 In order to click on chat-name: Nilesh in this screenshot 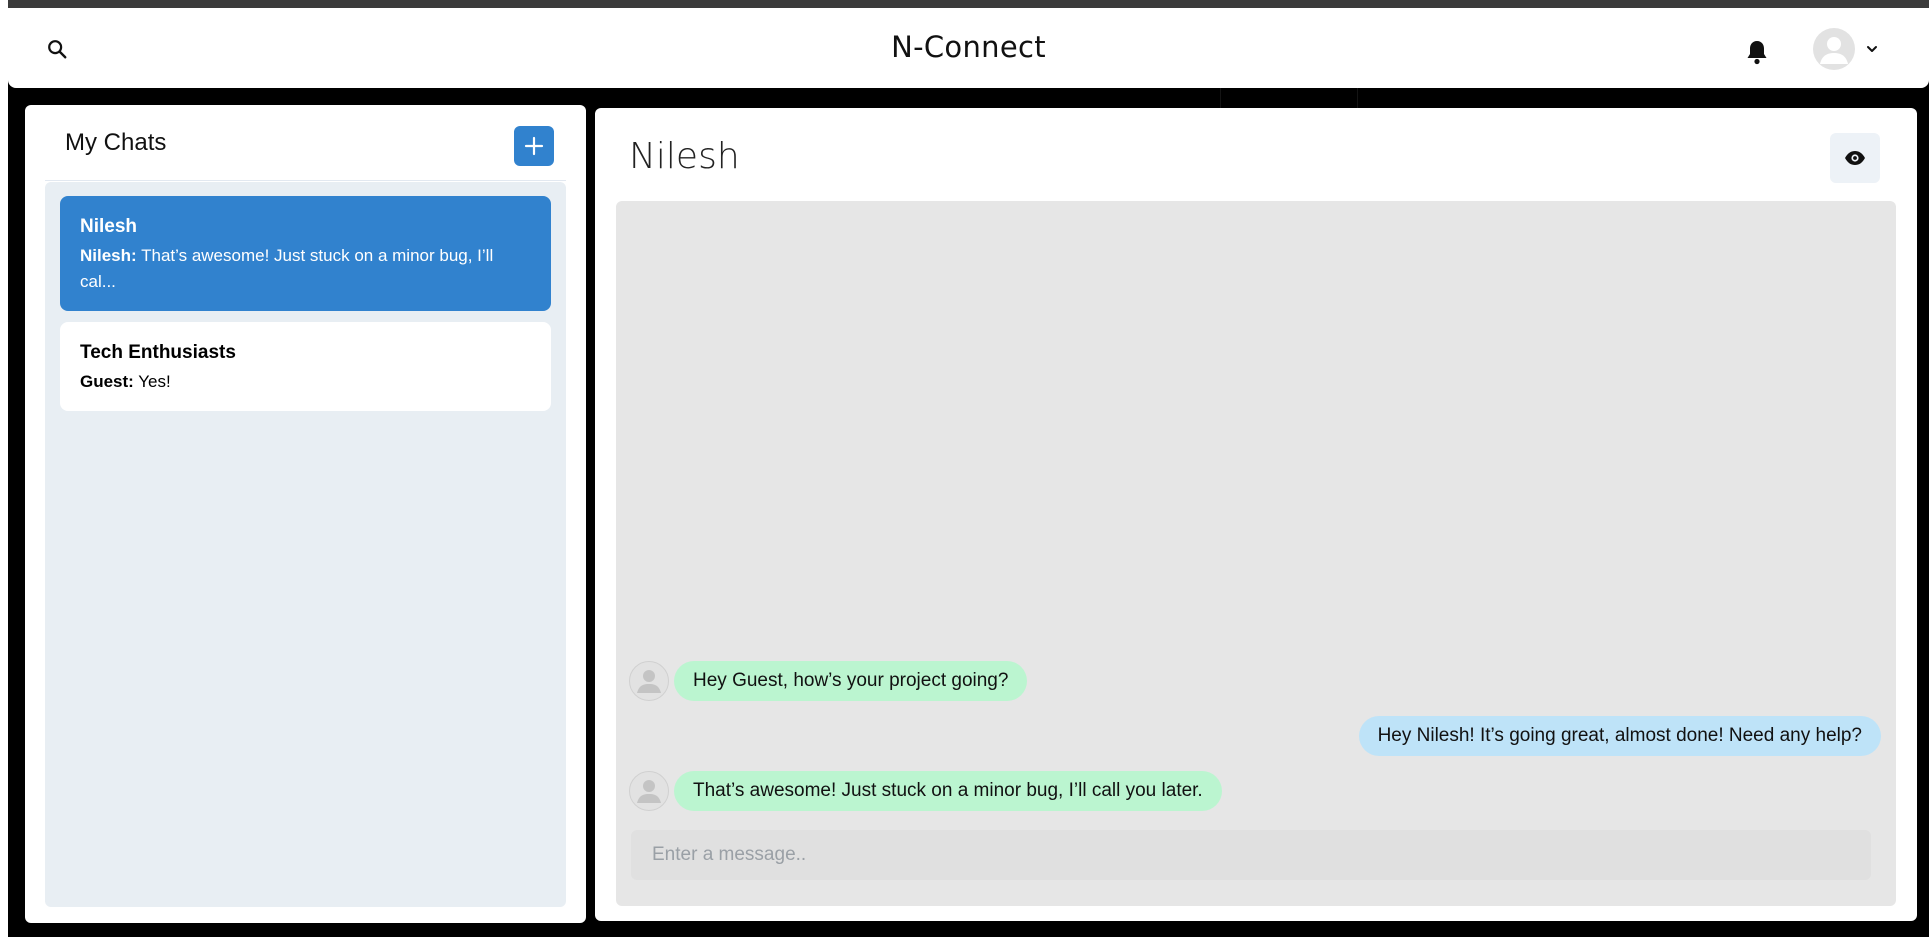, I will do `click(109, 226)`.